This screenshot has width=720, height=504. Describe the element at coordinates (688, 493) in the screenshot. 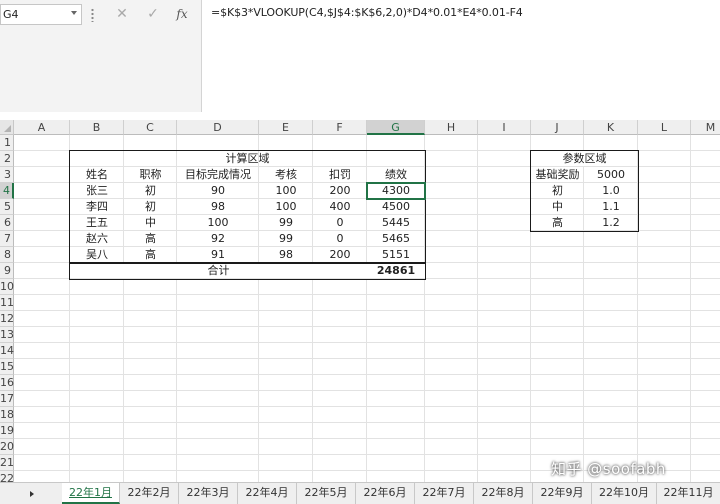

I see `sheet-tab: 22年11月` at that location.